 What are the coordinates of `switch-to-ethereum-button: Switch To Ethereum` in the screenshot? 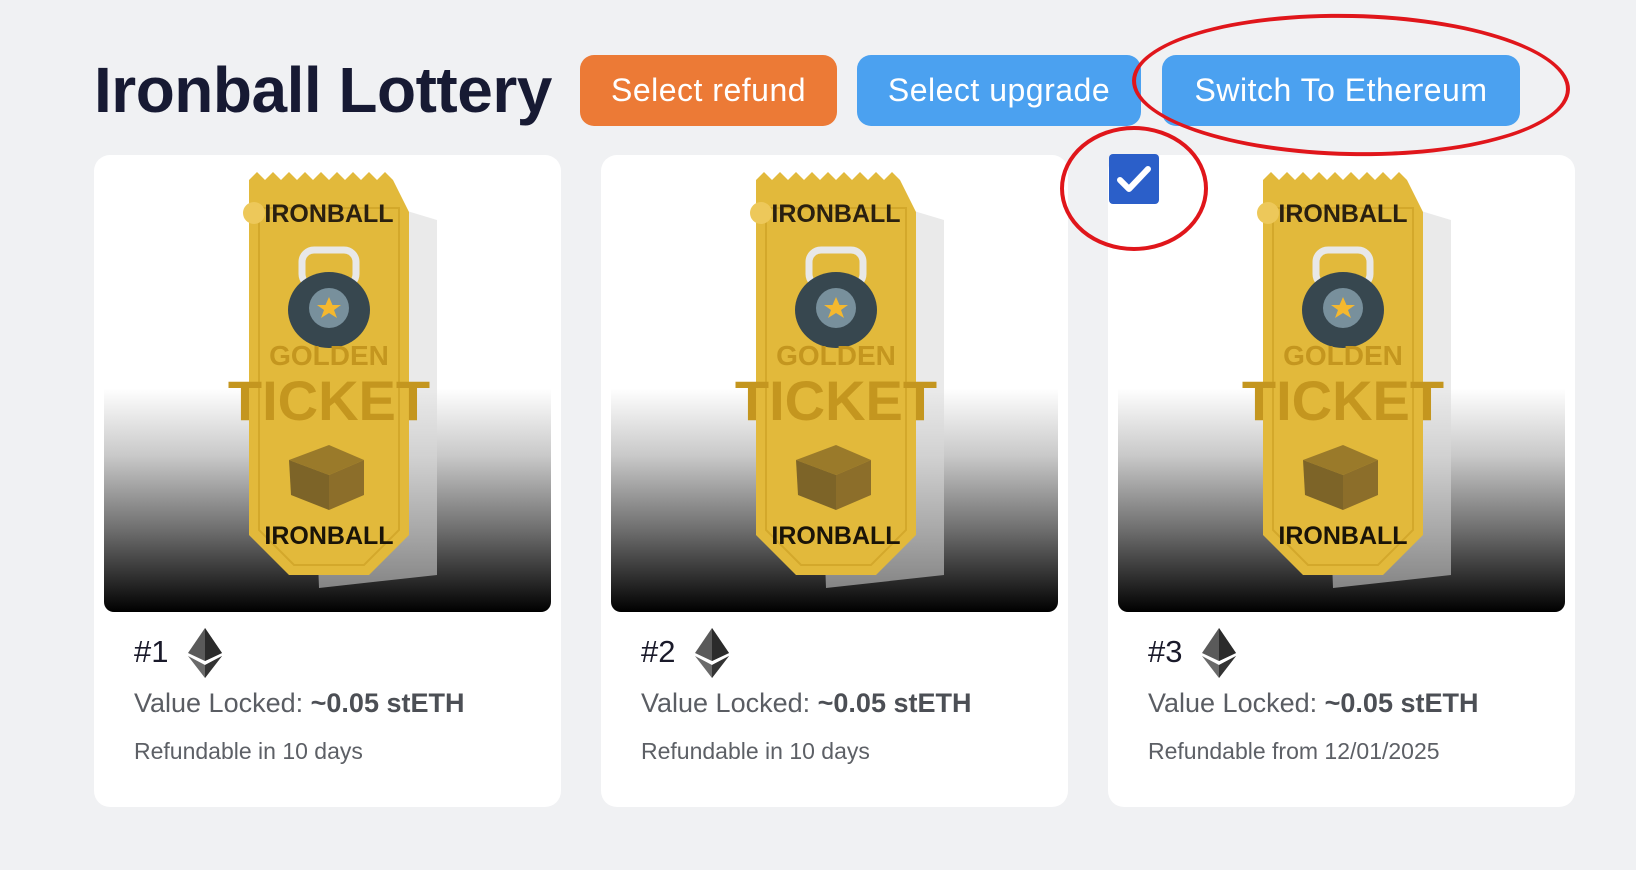 It's located at (1341, 90).